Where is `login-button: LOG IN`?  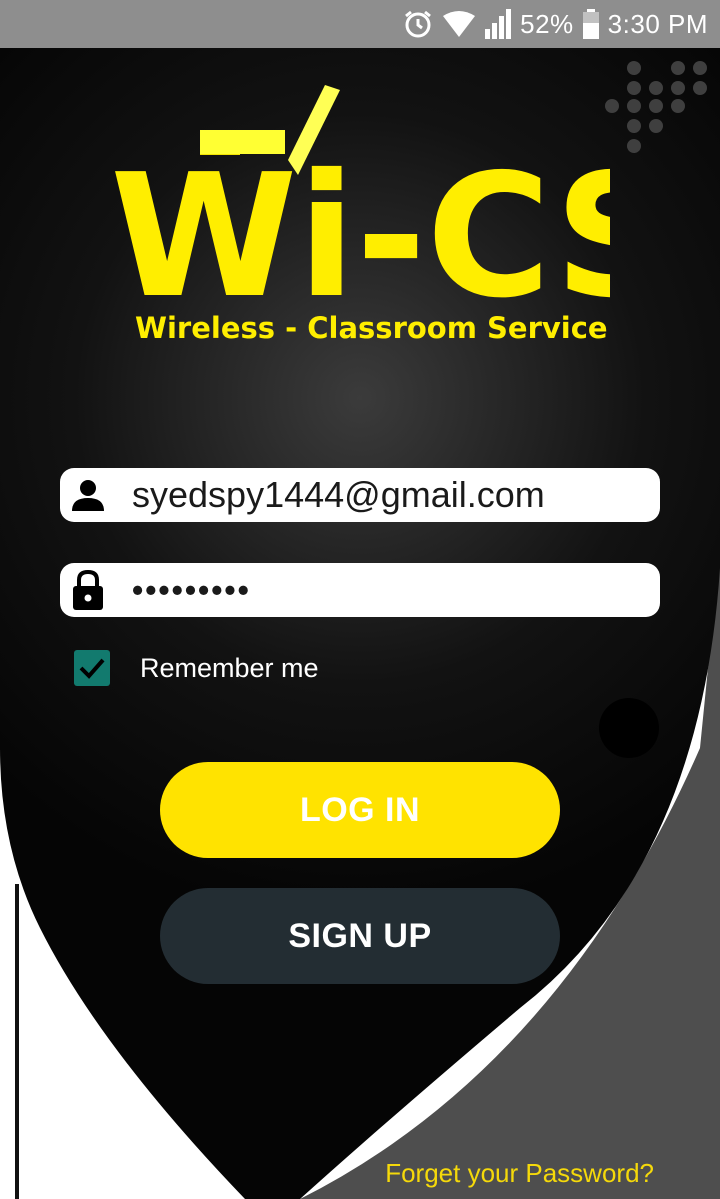
login-button: LOG IN is located at coordinates (360, 810).